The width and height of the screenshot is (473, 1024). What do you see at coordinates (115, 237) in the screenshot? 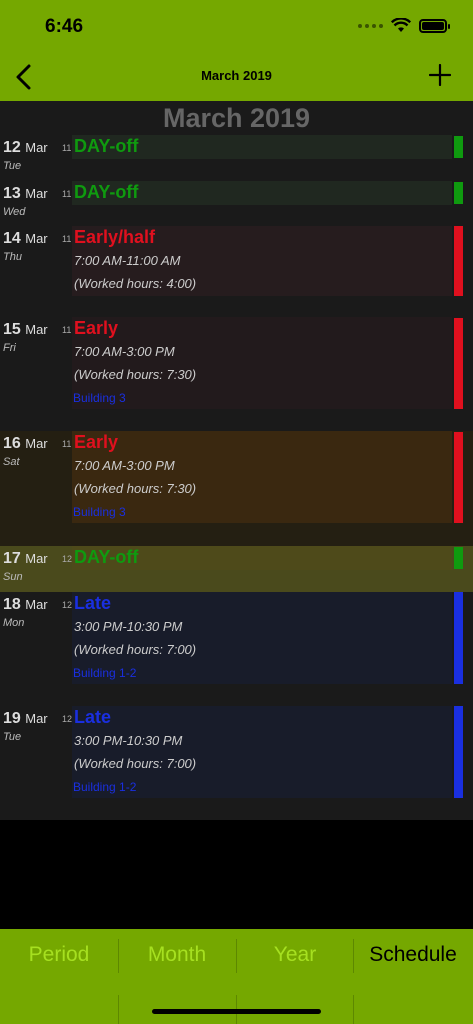
I see `shift-name: Early/half` at bounding box center [115, 237].